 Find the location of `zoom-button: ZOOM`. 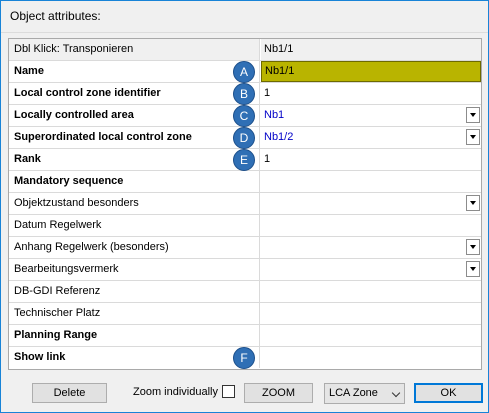

zoom-button: ZOOM is located at coordinates (278, 393).